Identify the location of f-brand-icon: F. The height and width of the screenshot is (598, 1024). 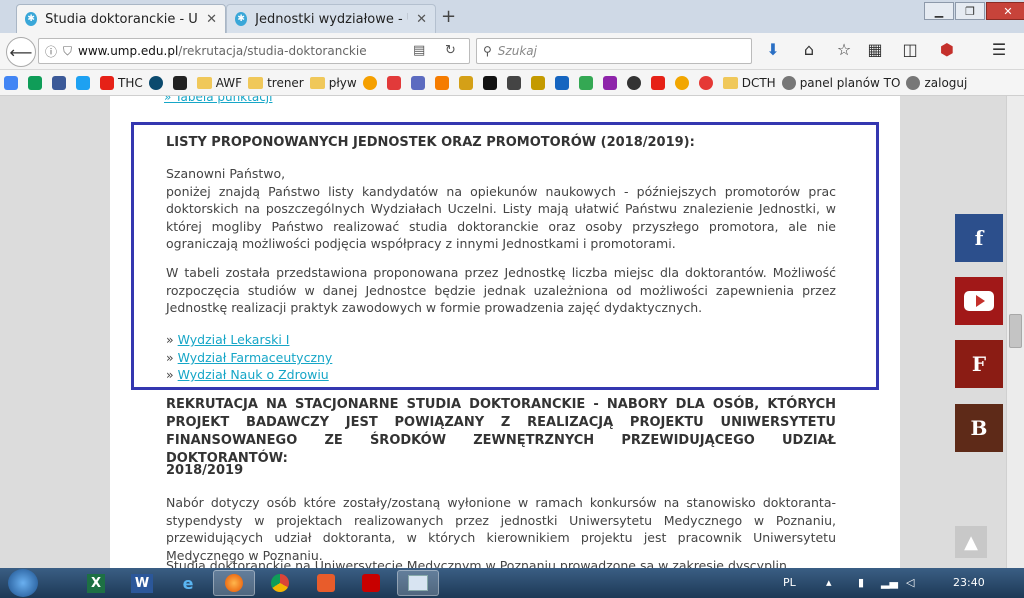
(979, 364).